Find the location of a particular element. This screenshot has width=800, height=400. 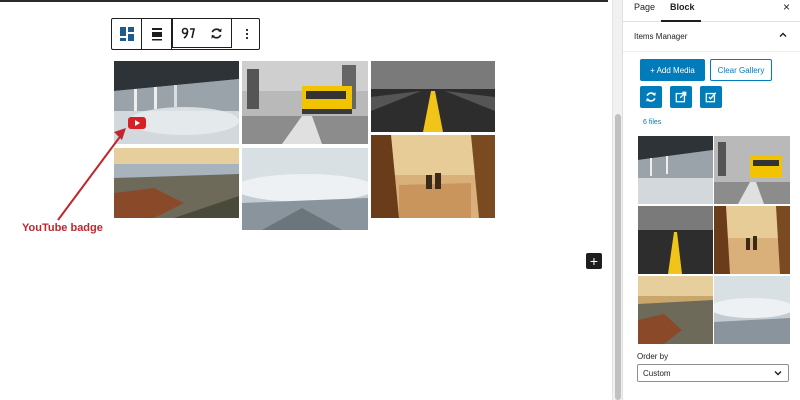

chevron-down-icon is located at coordinates (778, 373).